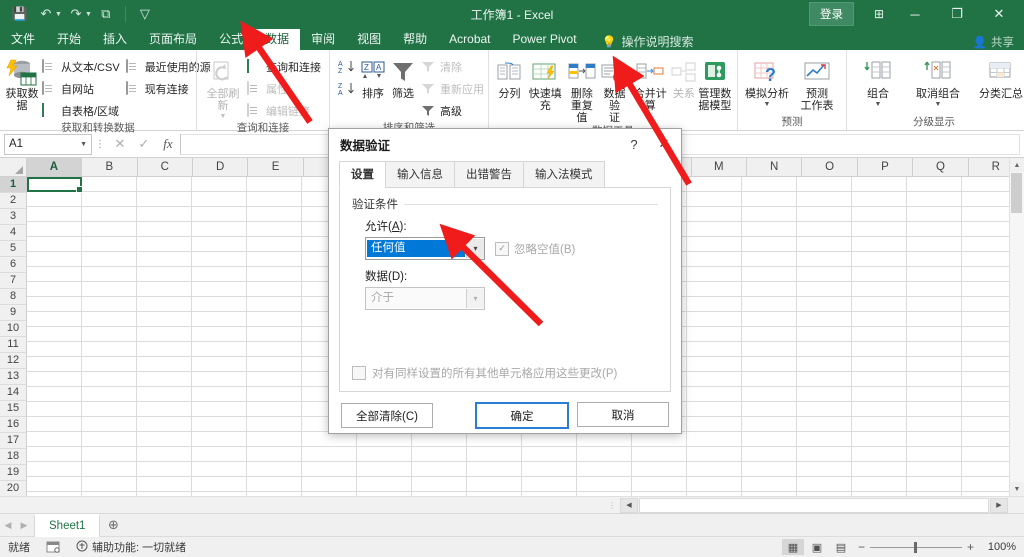  I want to click on share-button: 👤 共享, so click(998, 42).